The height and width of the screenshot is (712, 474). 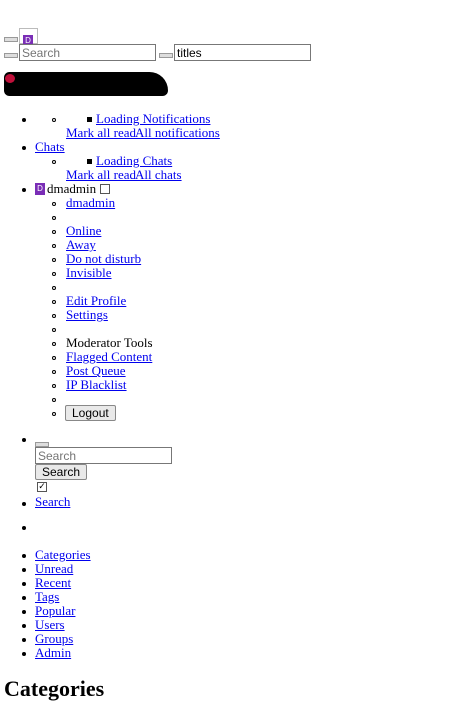 What do you see at coordinates (50, 625) in the screenshot?
I see `nav-users: Users` at bounding box center [50, 625].